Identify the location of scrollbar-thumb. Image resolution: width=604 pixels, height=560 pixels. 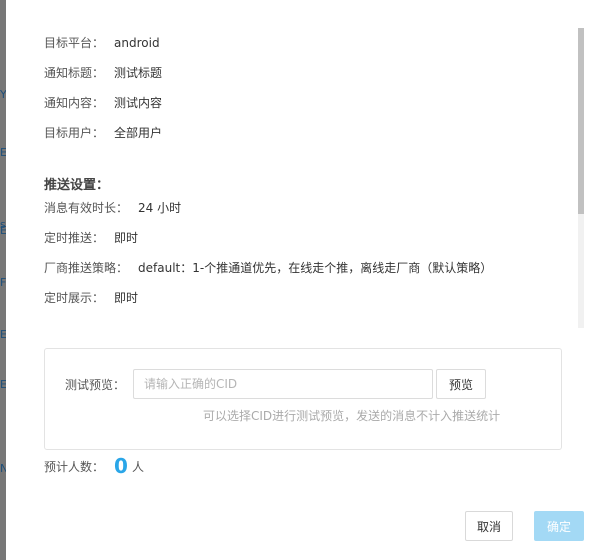
(581, 121).